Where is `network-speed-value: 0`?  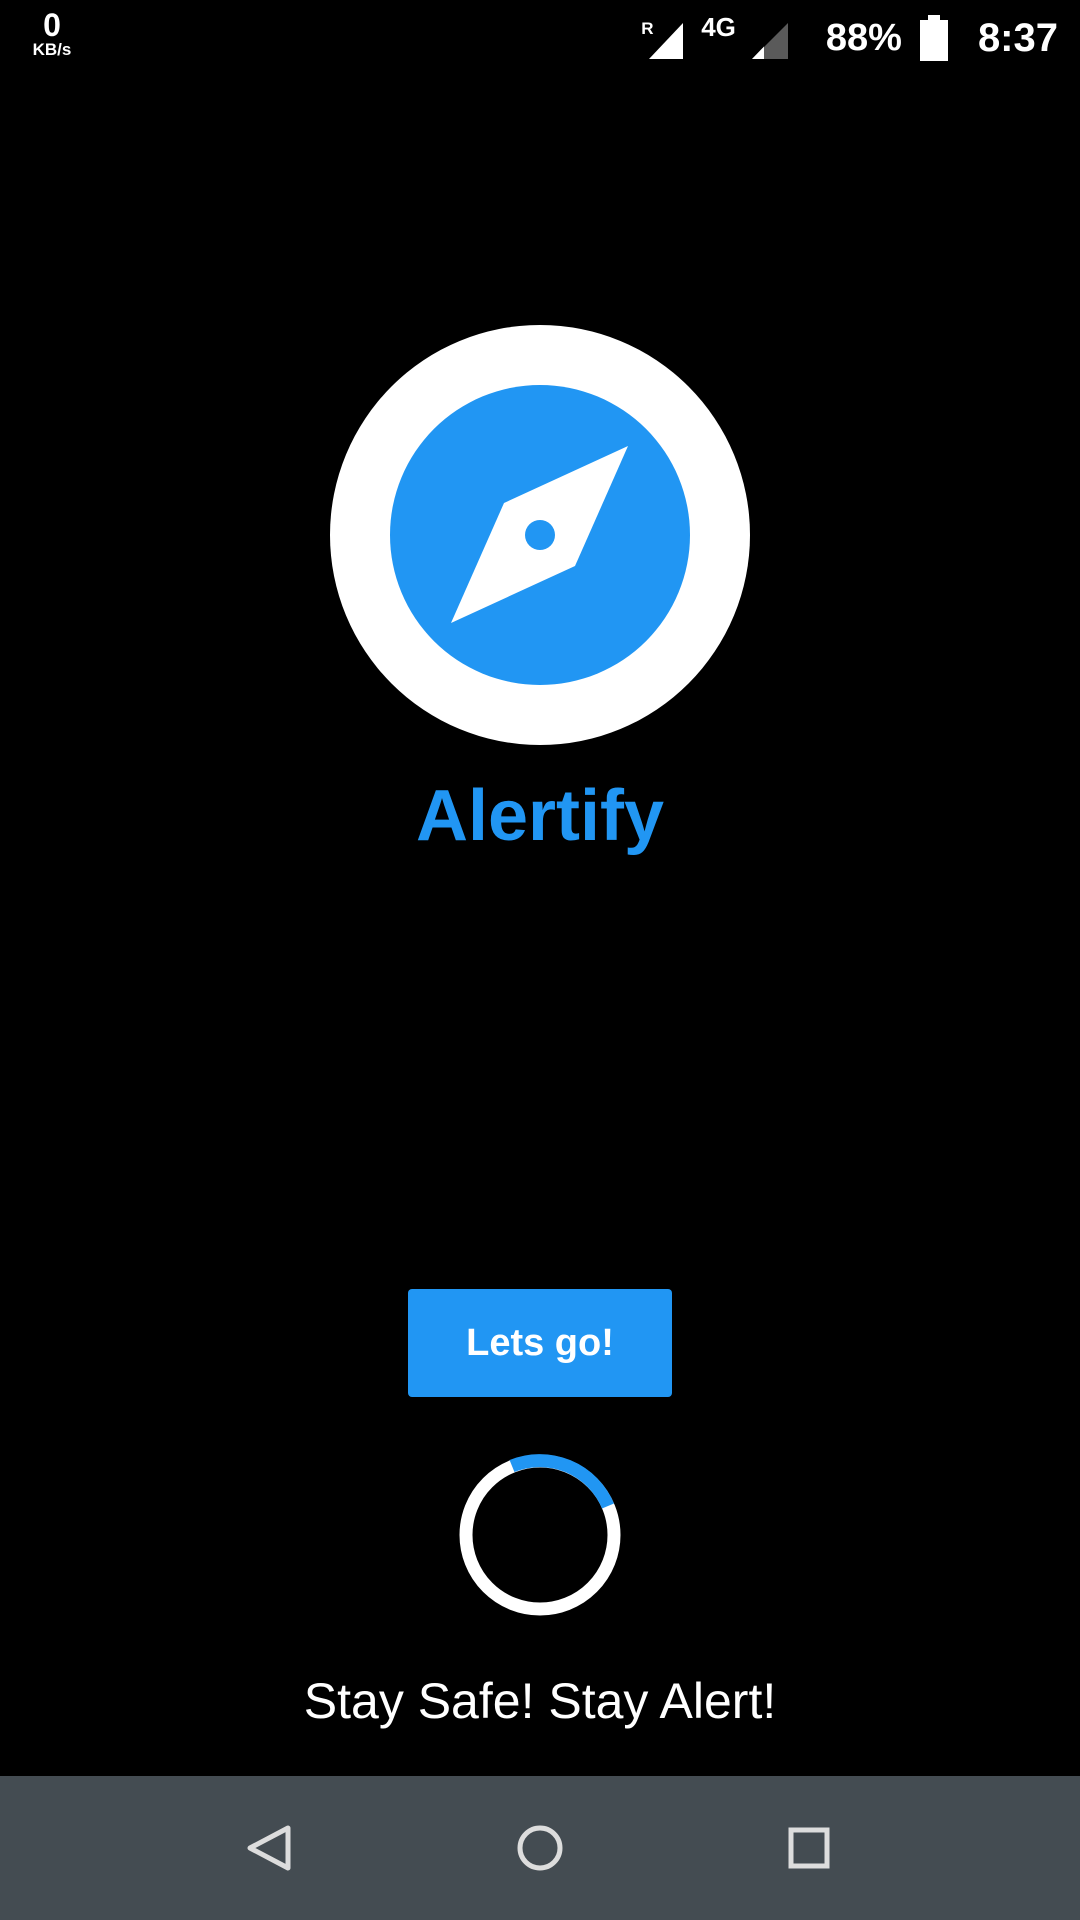 network-speed-value: 0 is located at coordinates (52, 25).